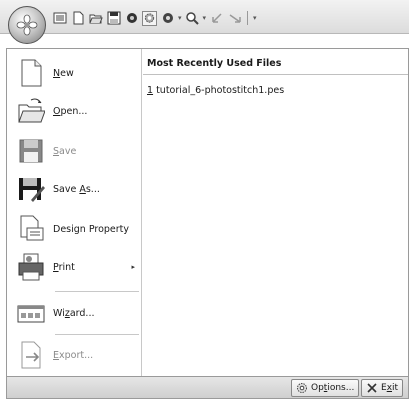 The width and height of the screenshot is (409, 399). Describe the element at coordinates (133, 267) in the screenshot. I see `submenu-arrow-icon: ▸` at that location.